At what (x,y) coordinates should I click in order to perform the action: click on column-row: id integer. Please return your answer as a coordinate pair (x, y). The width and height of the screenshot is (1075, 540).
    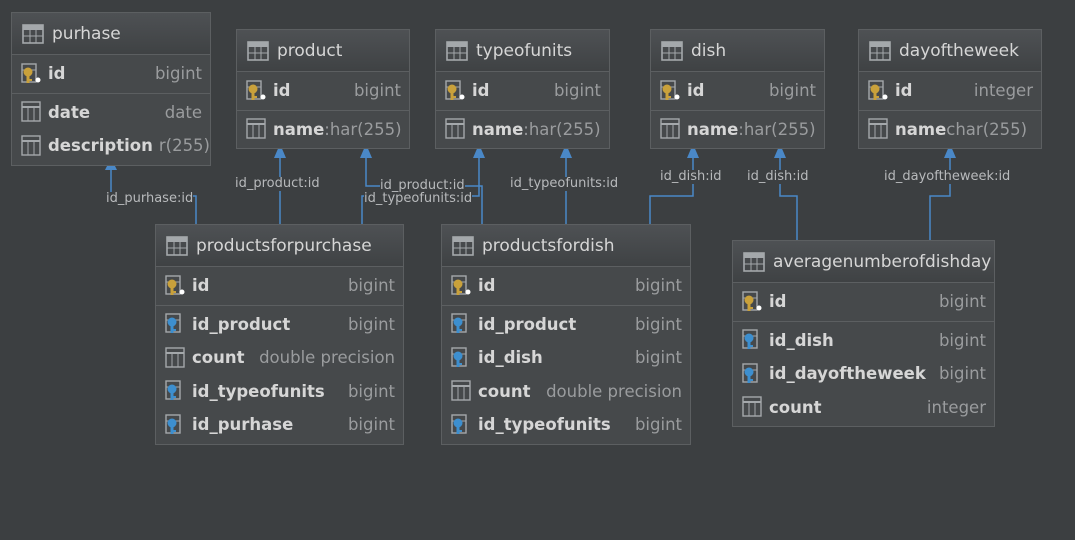
    Looking at the image, I should click on (950, 91).